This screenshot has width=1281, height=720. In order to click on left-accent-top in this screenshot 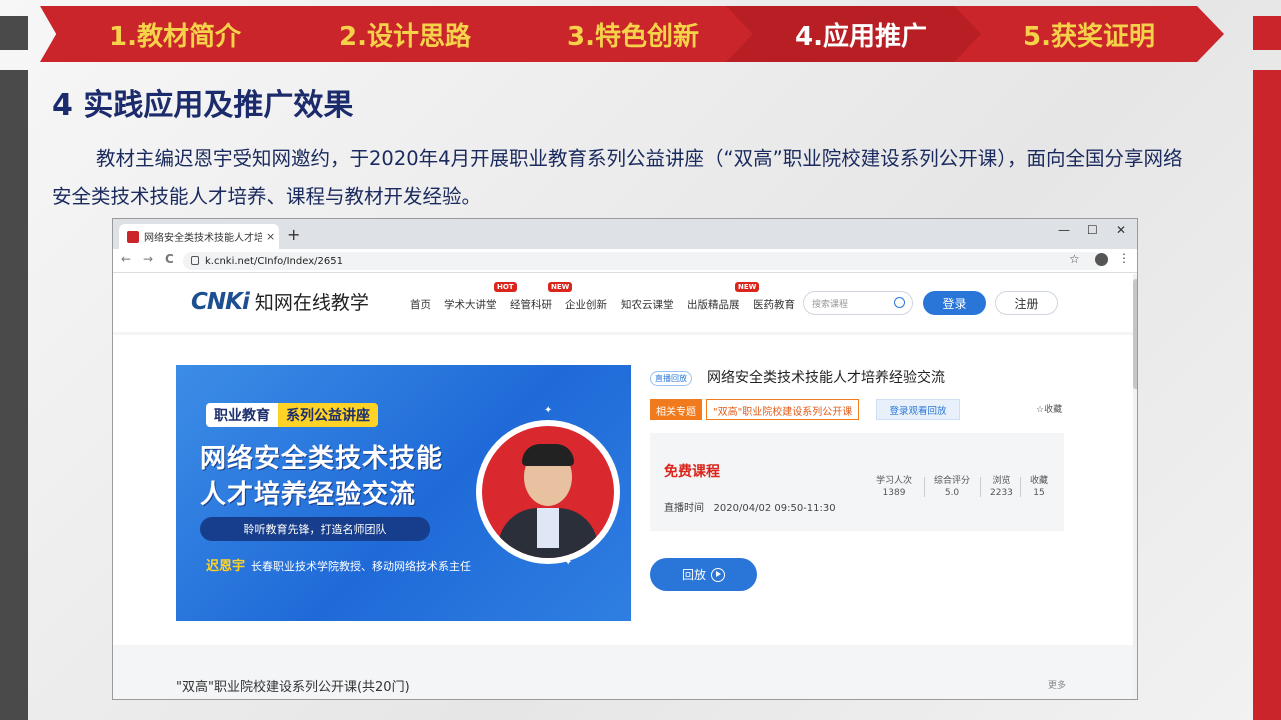, I will do `click(14, 33)`.